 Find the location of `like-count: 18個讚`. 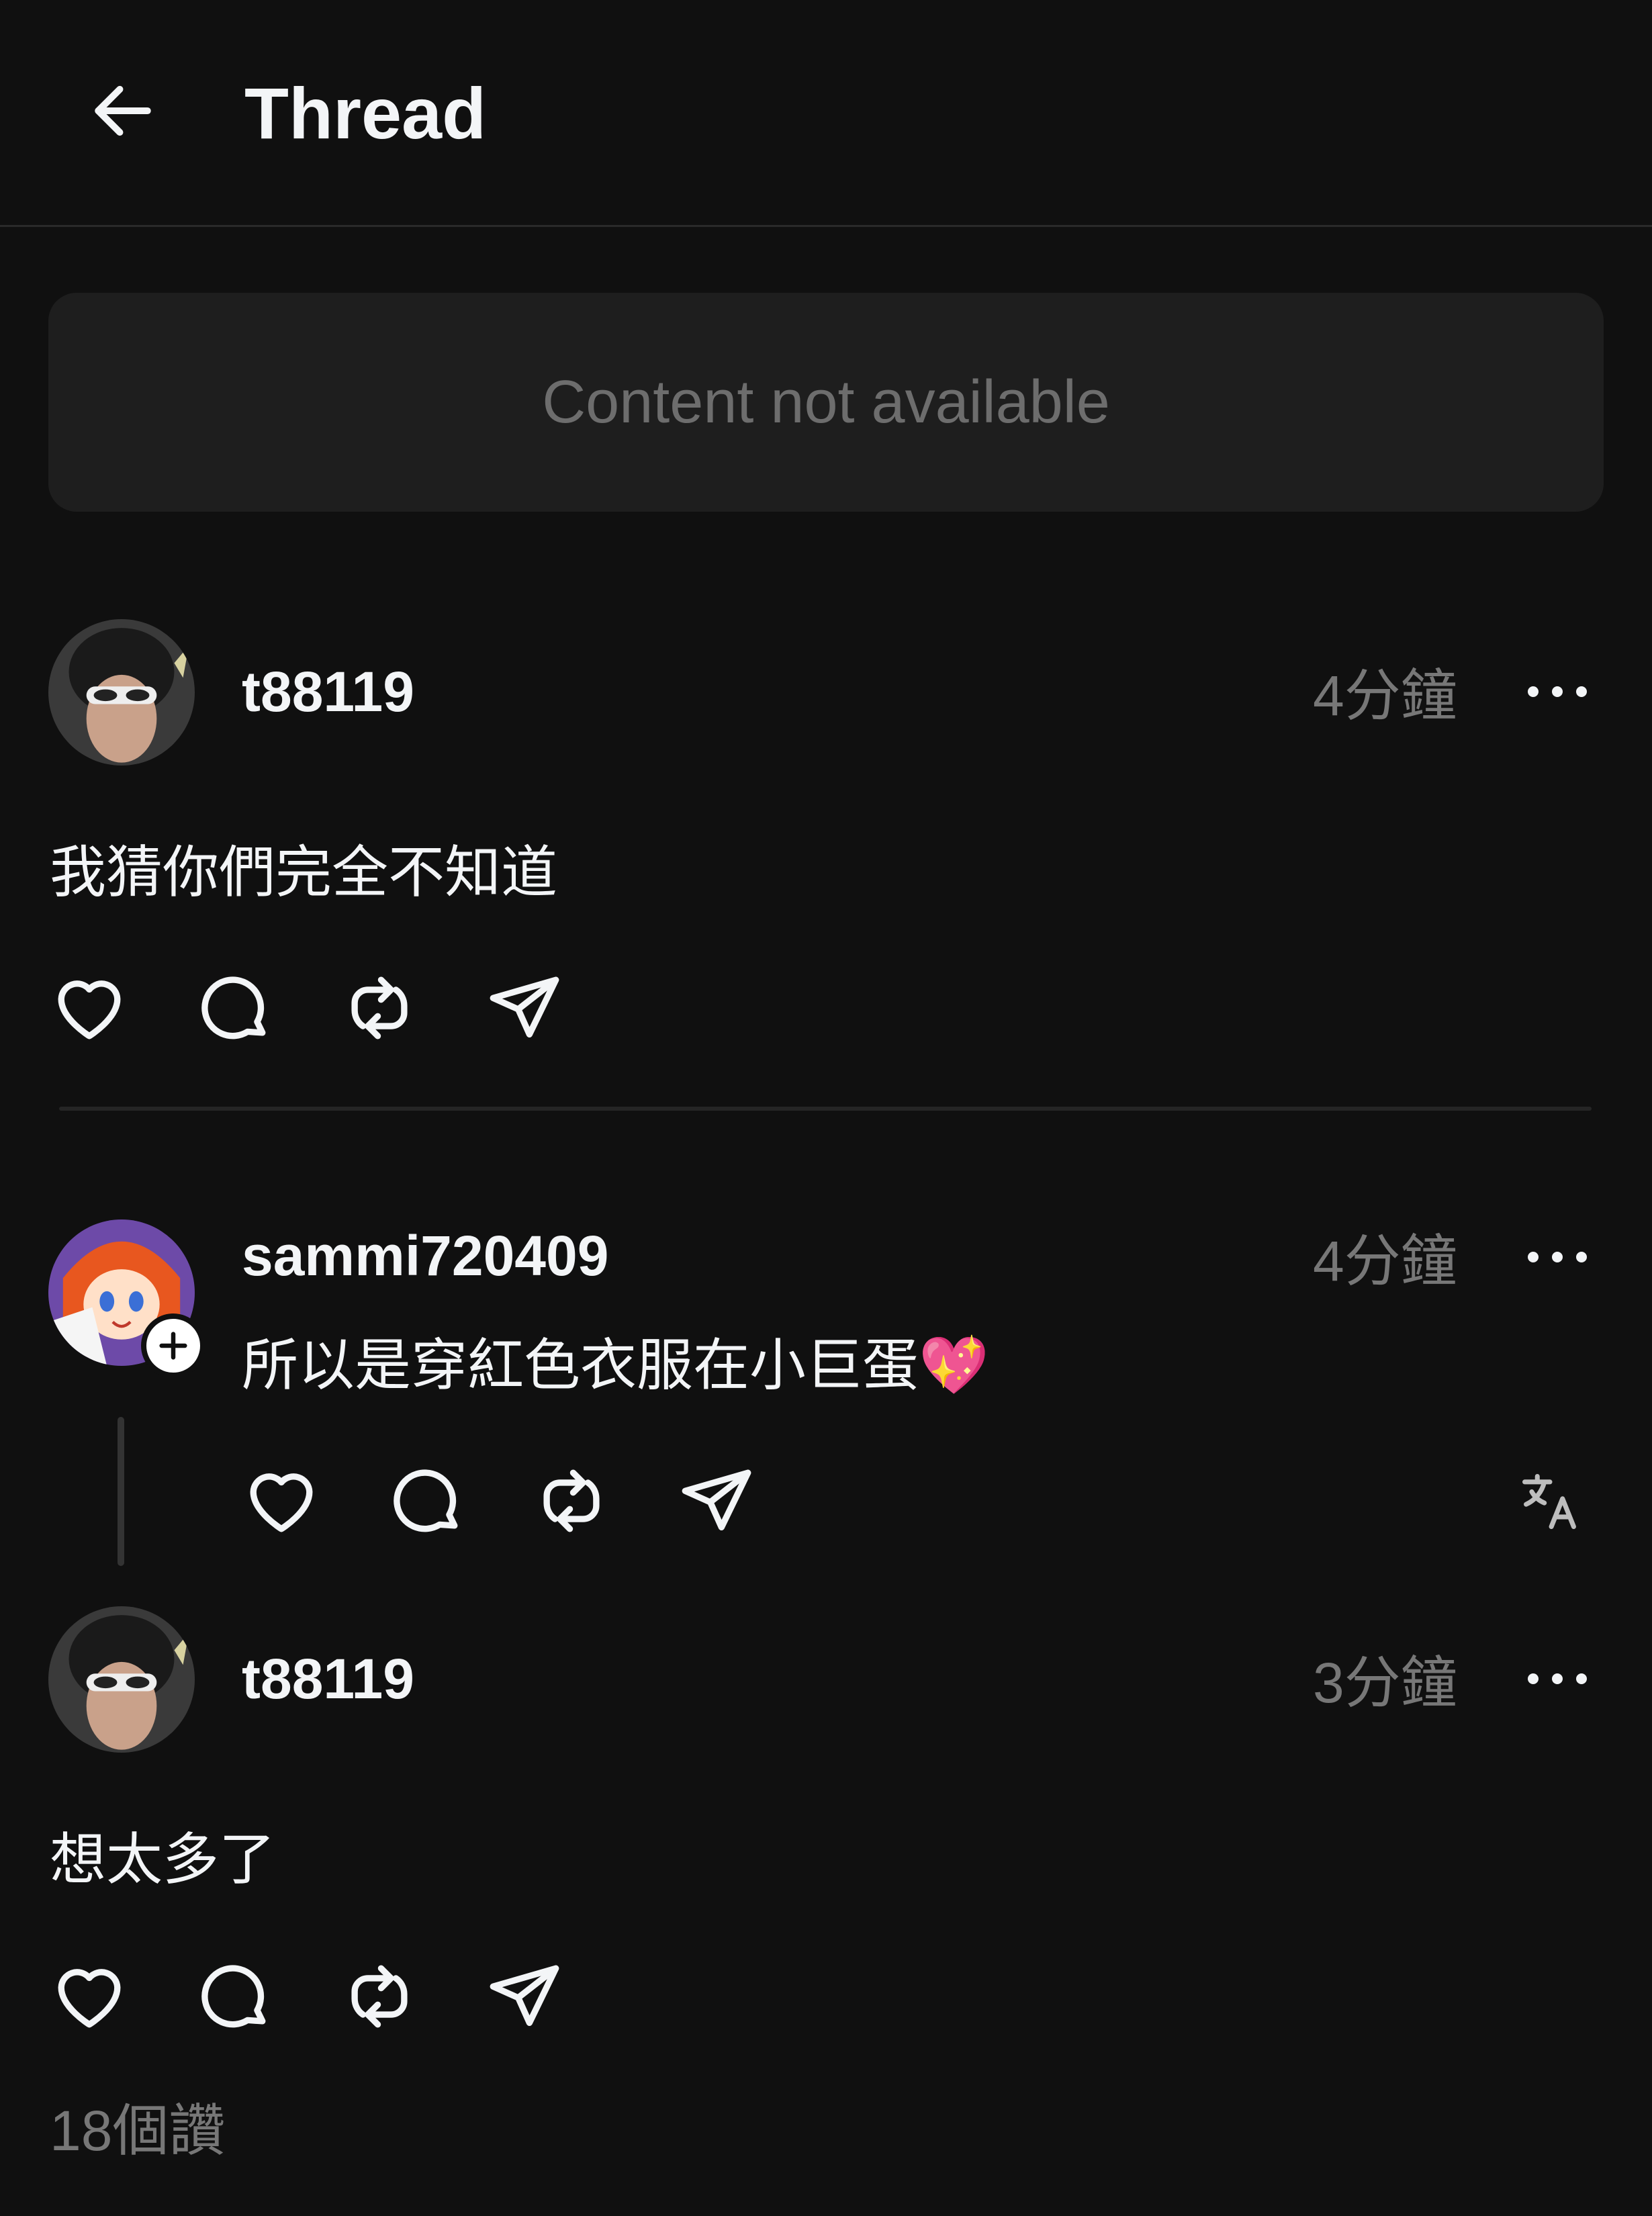

like-count: 18個讚 is located at coordinates (137, 2131).